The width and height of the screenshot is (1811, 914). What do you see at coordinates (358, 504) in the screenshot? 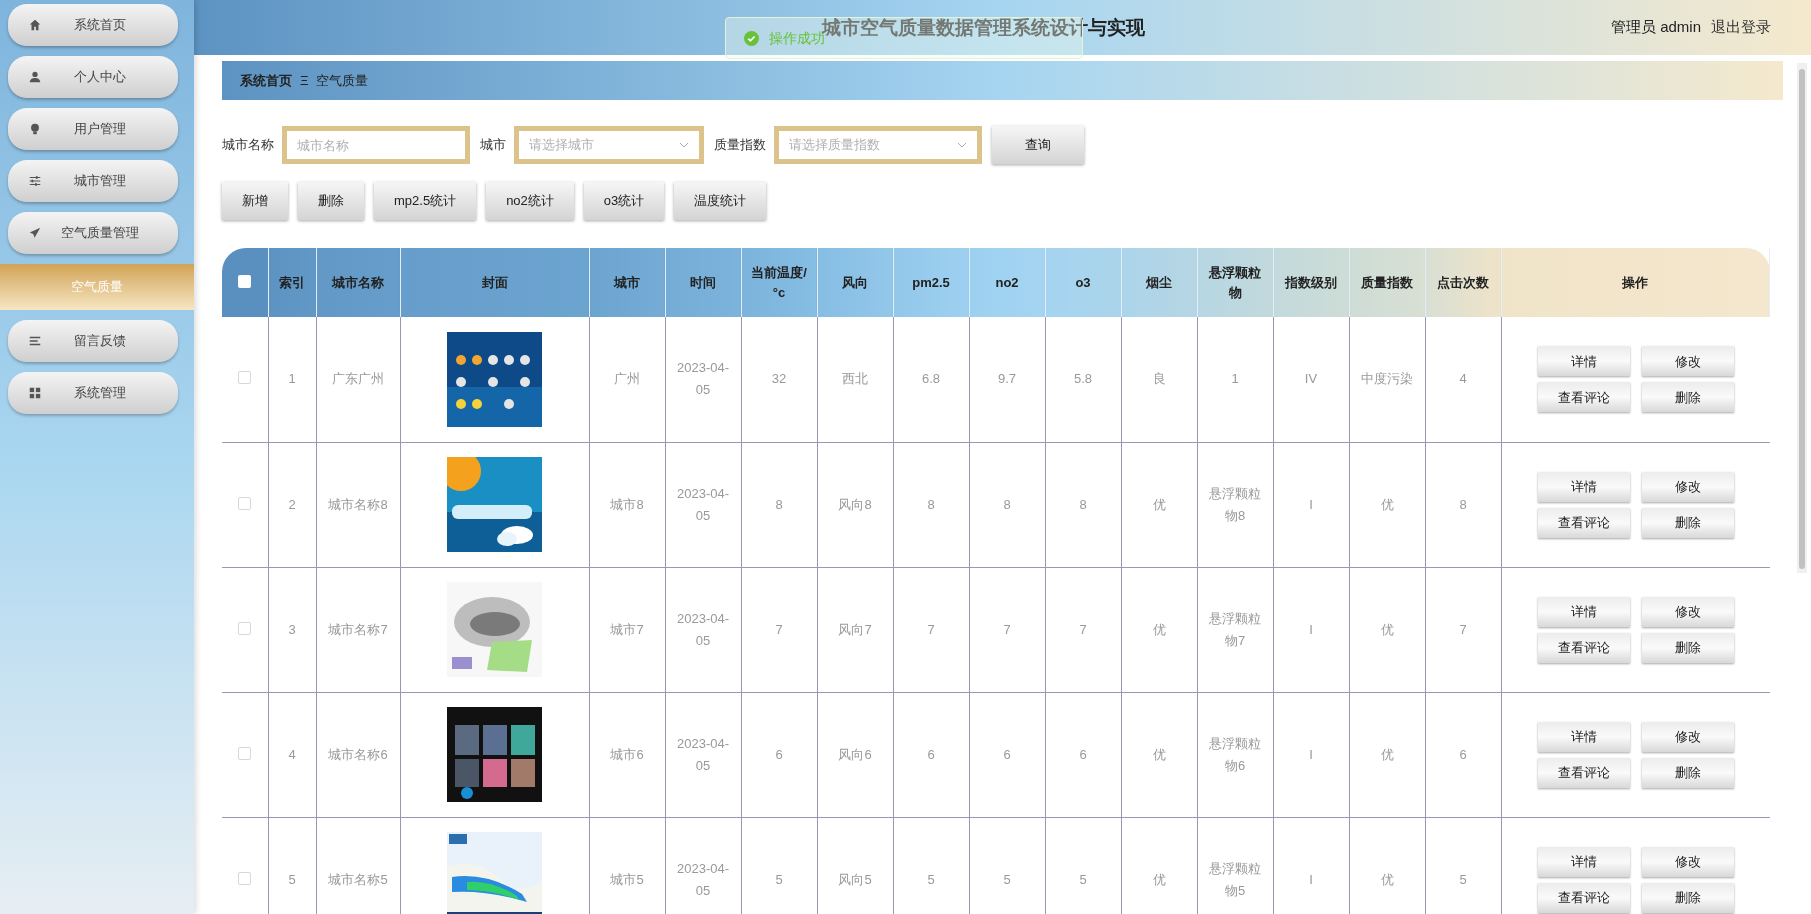
I see `table-cell: 城市名称8` at bounding box center [358, 504].